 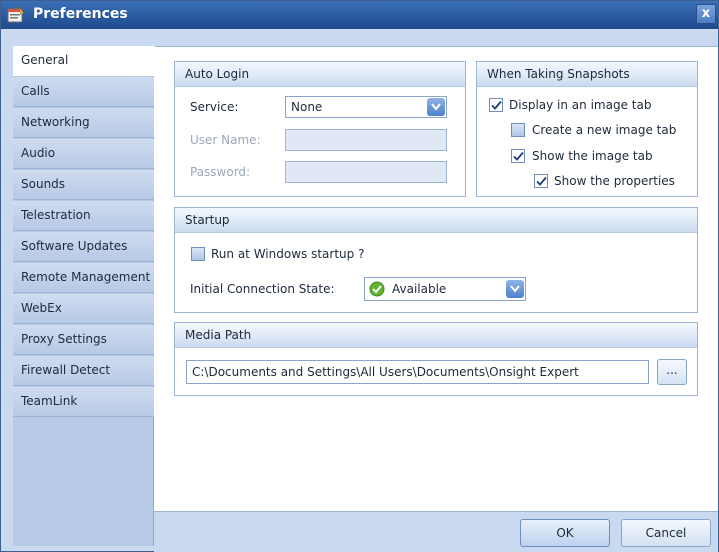 What do you see at coordinates (359, 15) in the screenshot?
I see `title-bar: Preferences x` at bounding box center [359, 15].